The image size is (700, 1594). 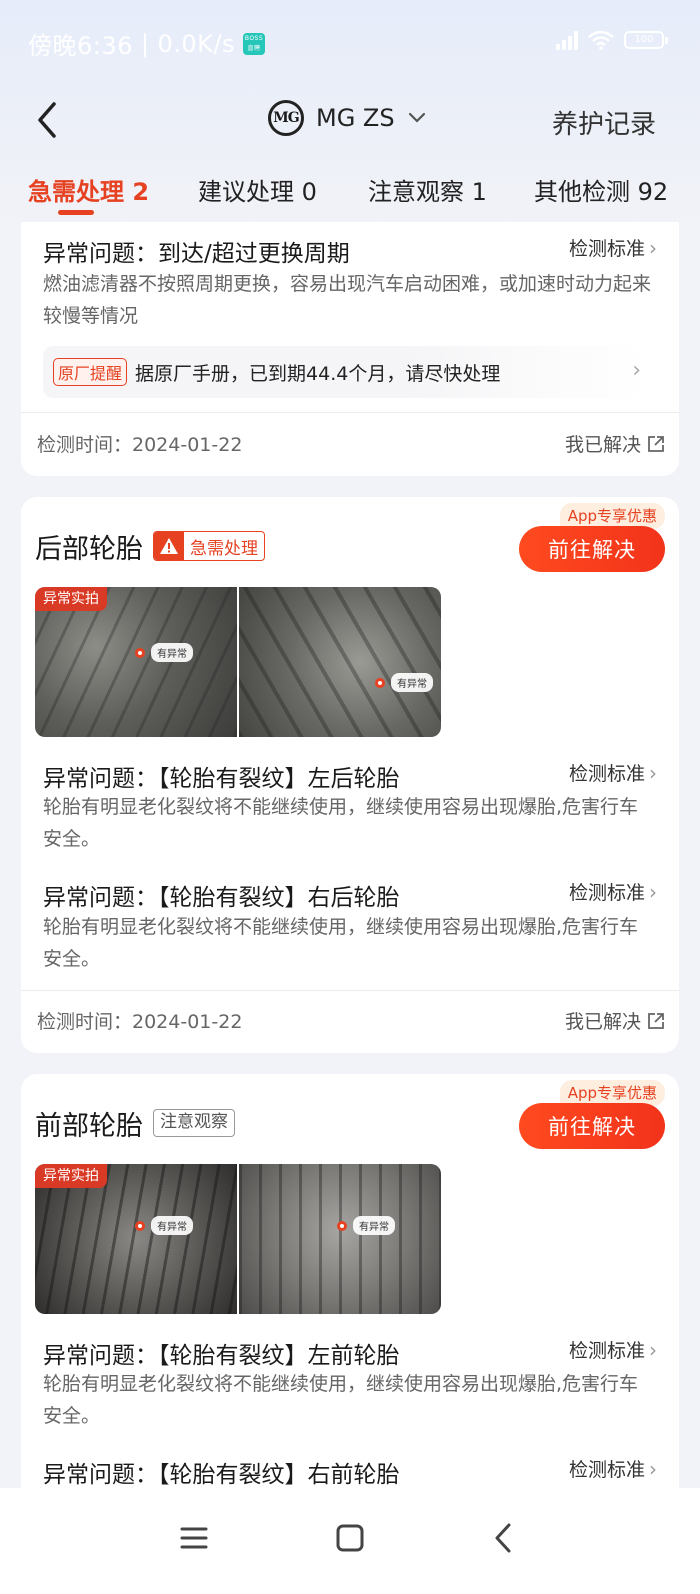 I want to click on tab-other: 其他检测 92, so click(x=601, y=189).